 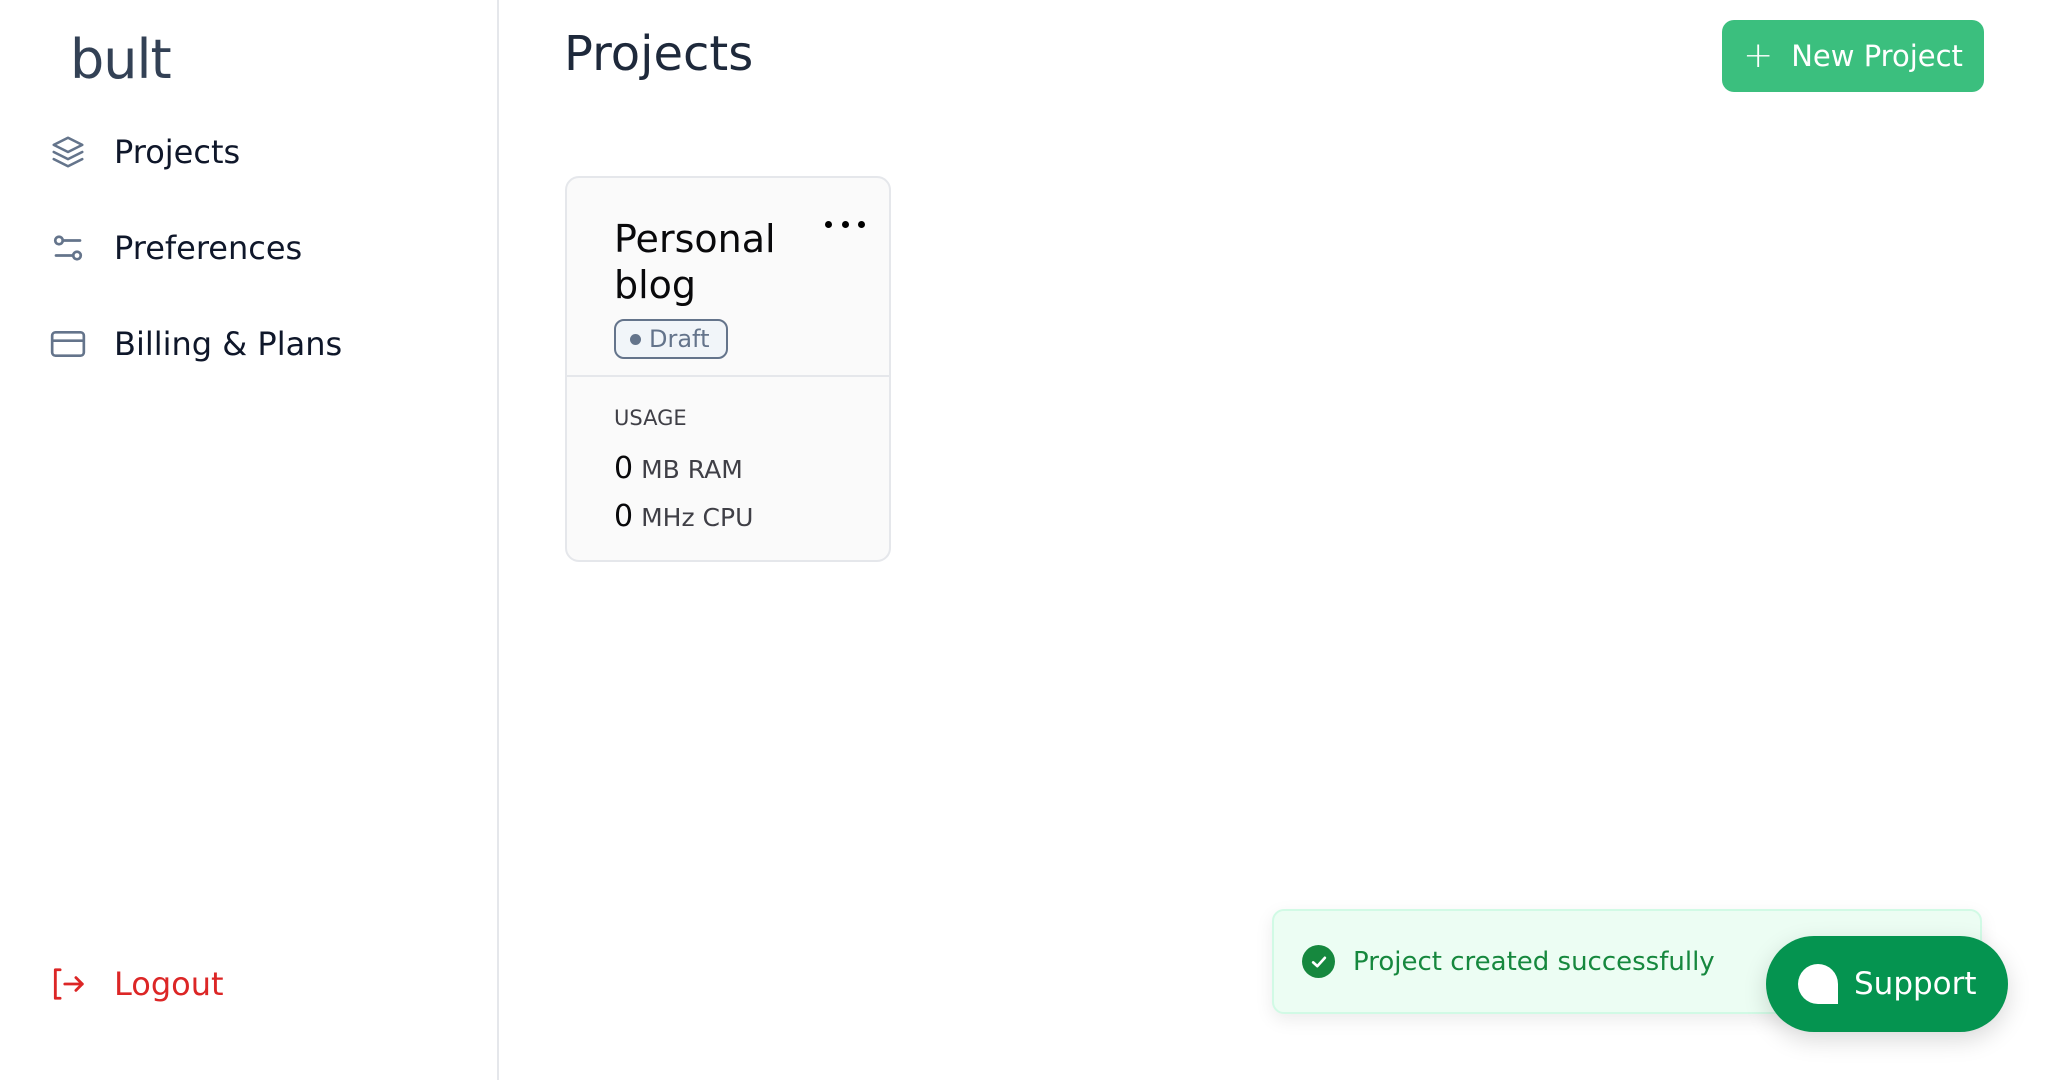 I want to click on usage-unit: MHz CPU, so click(x=697, y=517).